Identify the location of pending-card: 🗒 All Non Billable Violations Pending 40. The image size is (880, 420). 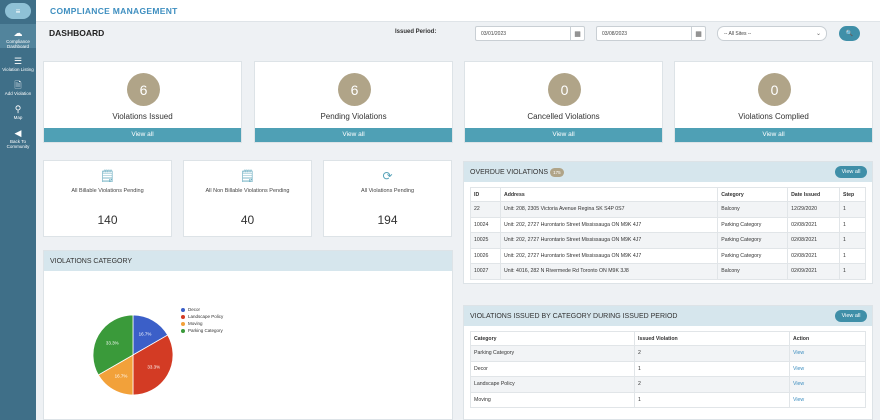
(247, 198).